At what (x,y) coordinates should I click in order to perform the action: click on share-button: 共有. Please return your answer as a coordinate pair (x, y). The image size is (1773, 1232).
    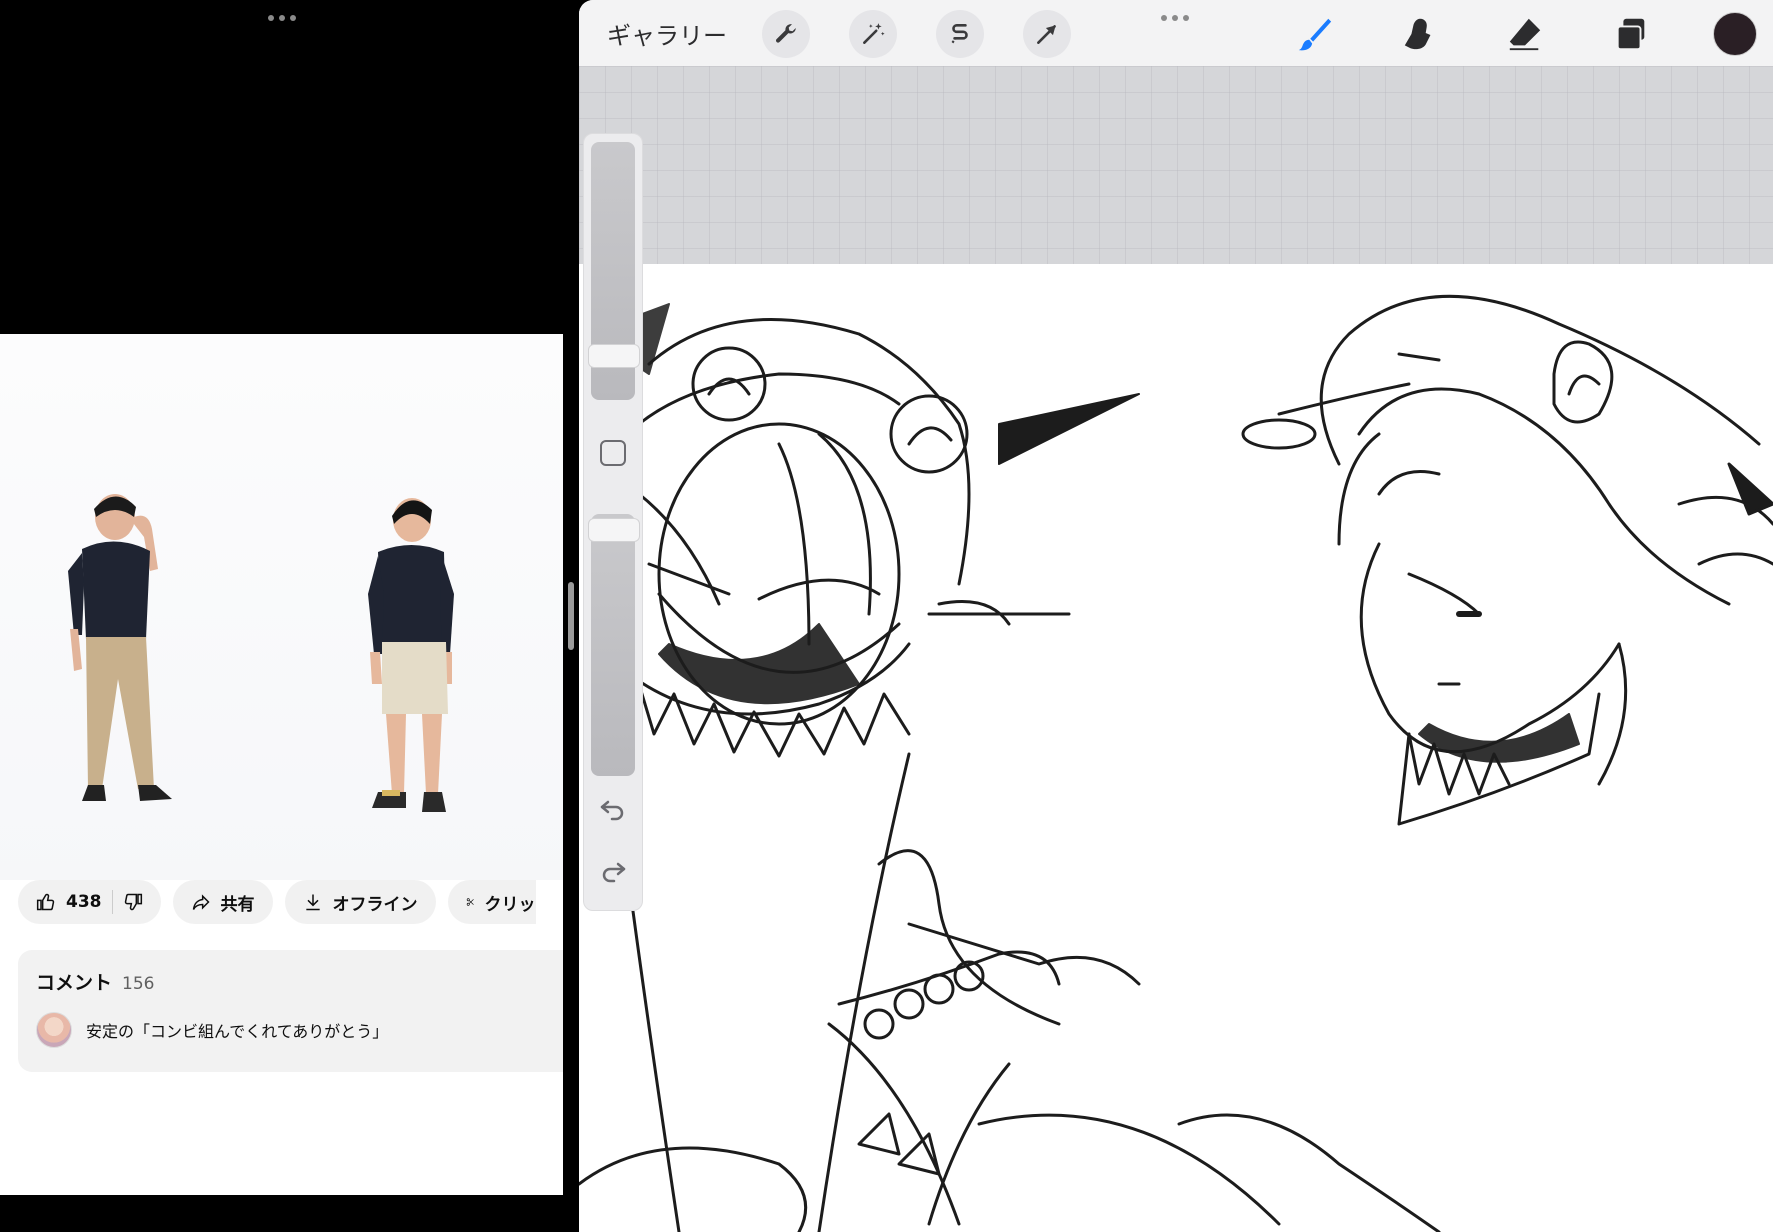
    Looking at the image, I should click on (222, 902).